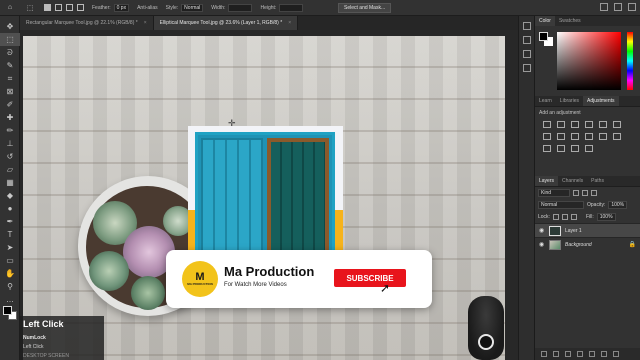 Image resolution: width=640 pixels, height=360 pixels. Describe the element at coordinates (575, 148) in the screenshot. I see `gradient-map-icon` at that location.